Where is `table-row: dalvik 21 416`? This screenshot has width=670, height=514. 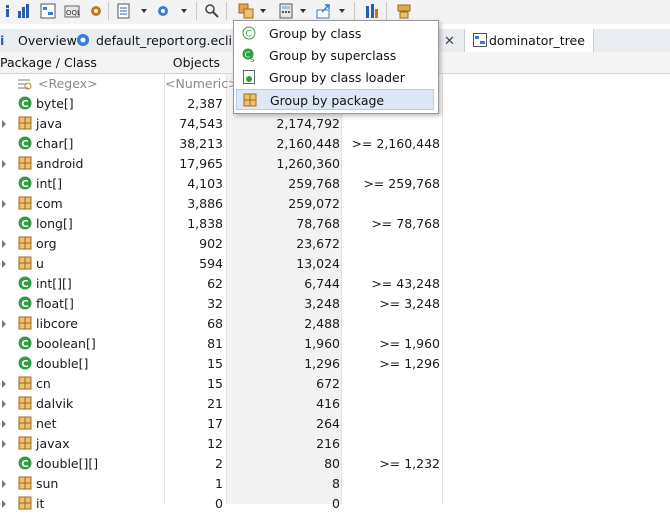 table-row: dalvik 21 416 is located at coordinates (335, 404).